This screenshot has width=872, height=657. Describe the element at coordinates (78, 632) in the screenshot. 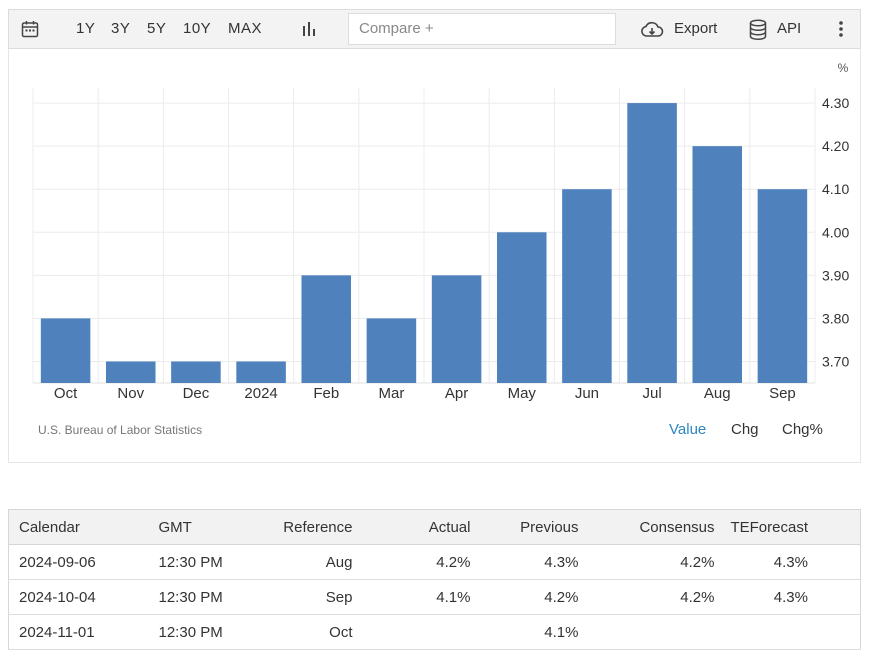

I see `cell-date: 2024-11-01` at that location.